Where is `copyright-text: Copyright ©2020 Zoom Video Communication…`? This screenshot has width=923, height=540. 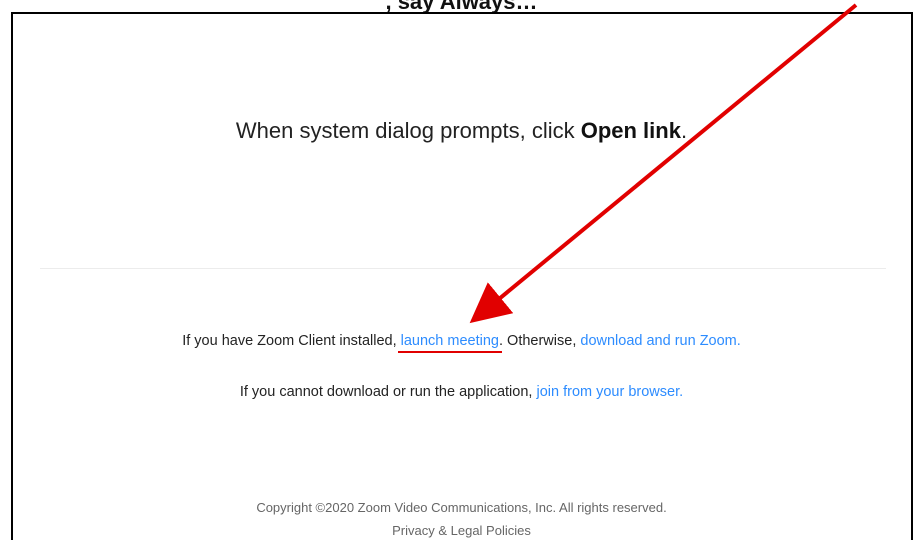
copyright-text: Copyright ©2020 Zoom Video Communication… is located at coordinates (461, 507).